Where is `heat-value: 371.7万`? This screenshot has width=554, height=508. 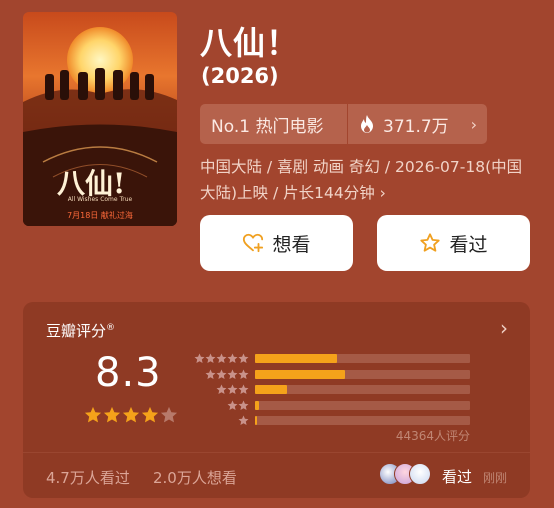
heat-value: 371.7万 is located at coordinates (416, 126).